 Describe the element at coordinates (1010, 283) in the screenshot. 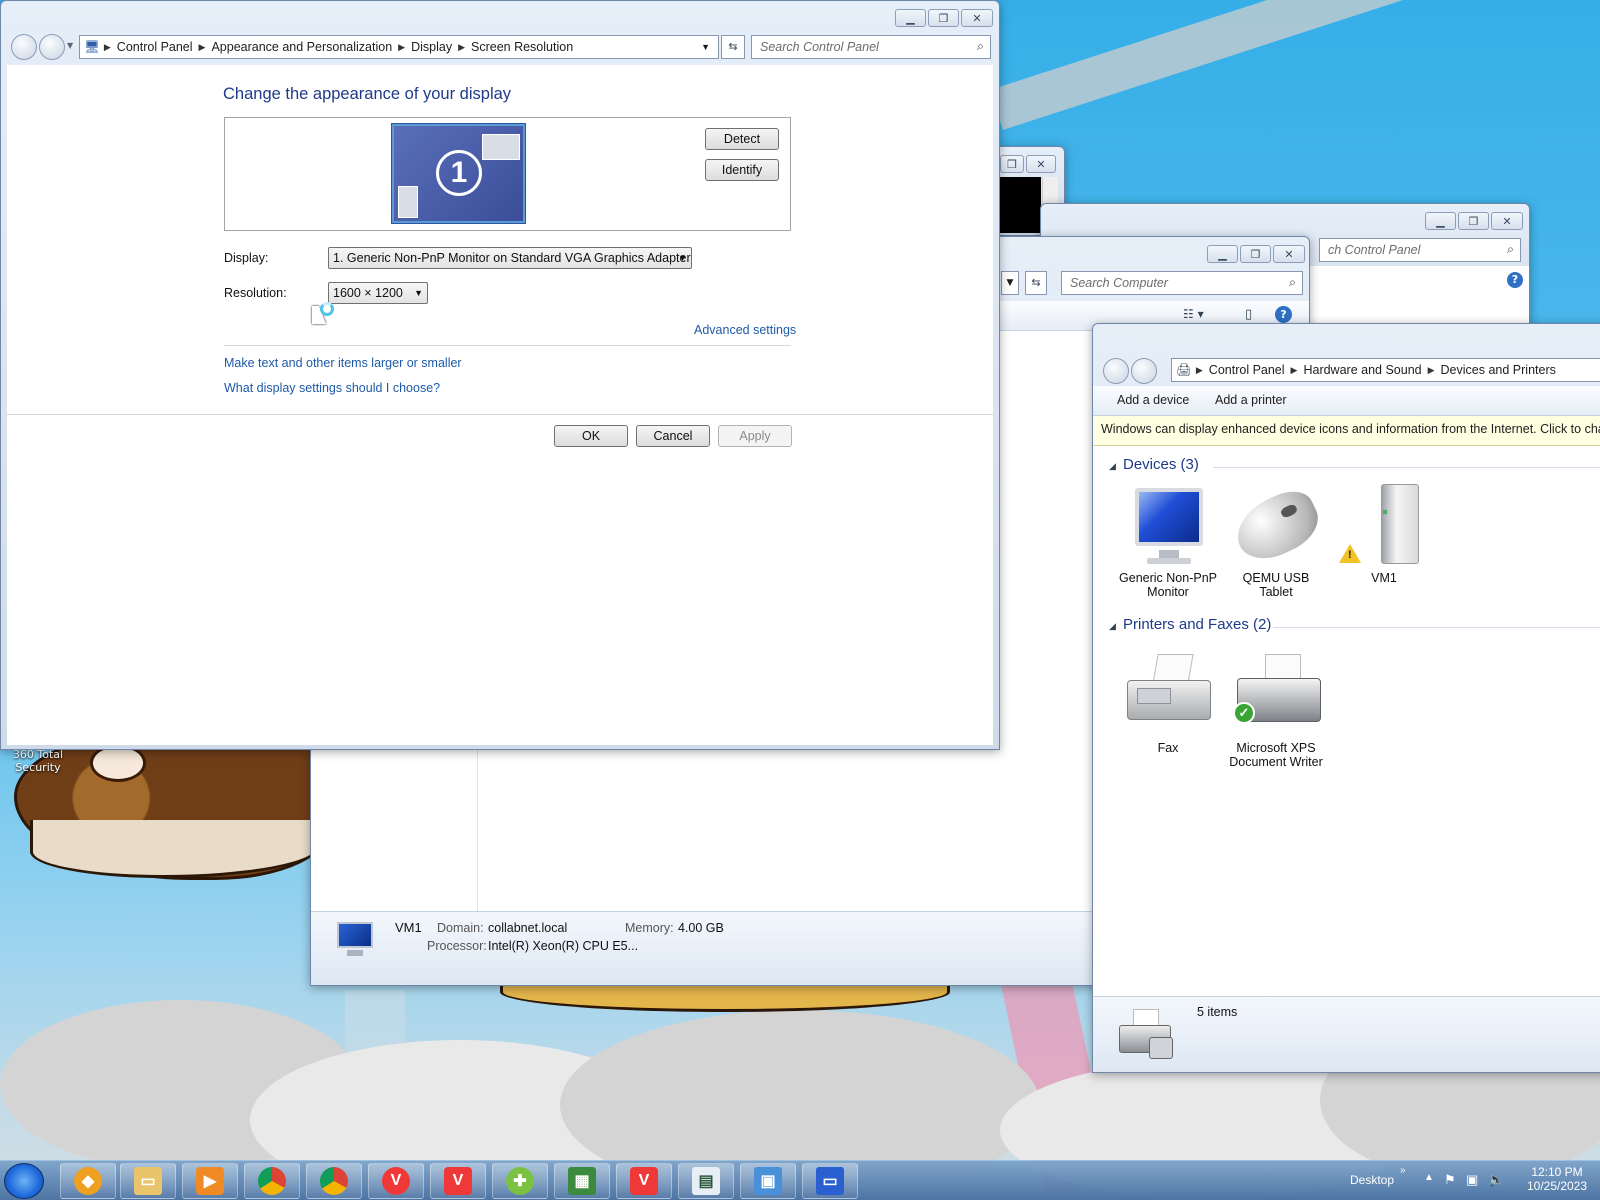

I see `address-dropdown: ▼` at that location.